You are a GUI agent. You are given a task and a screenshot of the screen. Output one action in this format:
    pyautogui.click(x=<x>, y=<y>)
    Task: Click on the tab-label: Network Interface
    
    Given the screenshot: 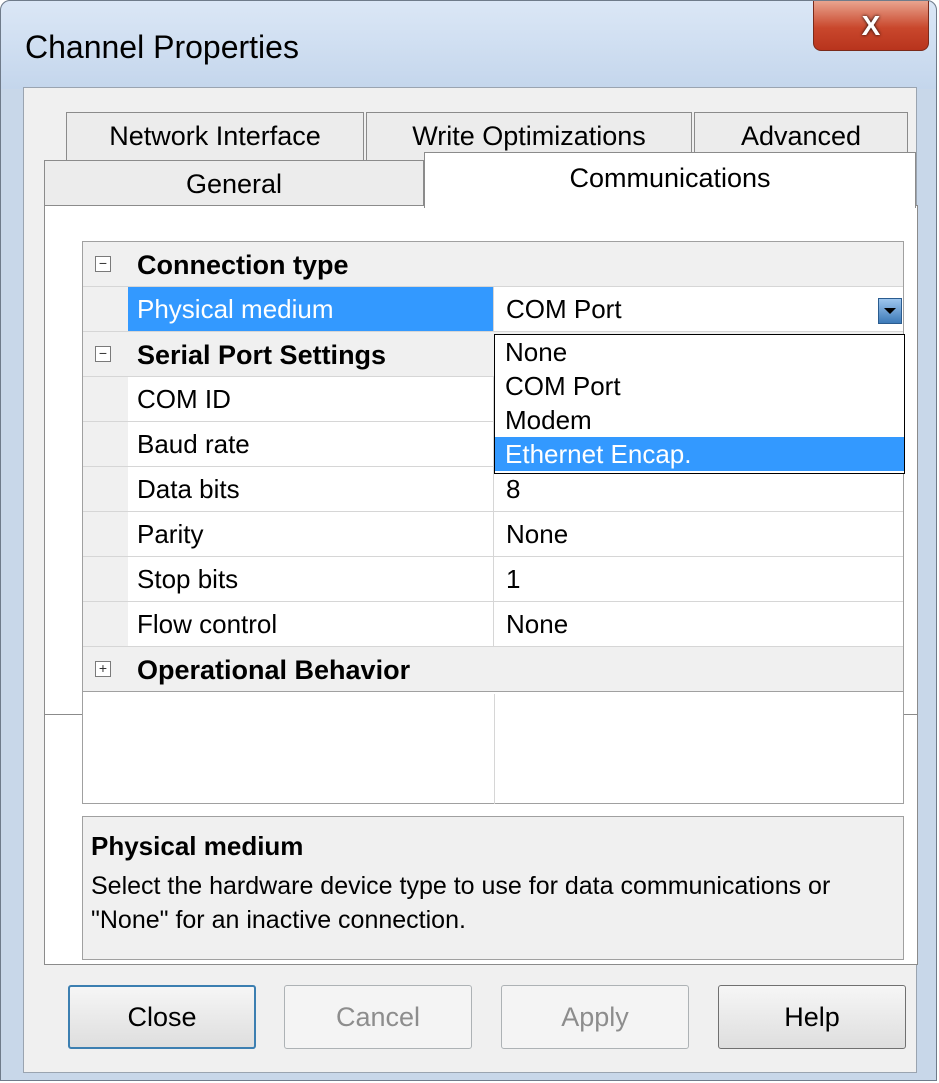 What is the action you would take?
    pyautogui.click(x=215, y=136)
    